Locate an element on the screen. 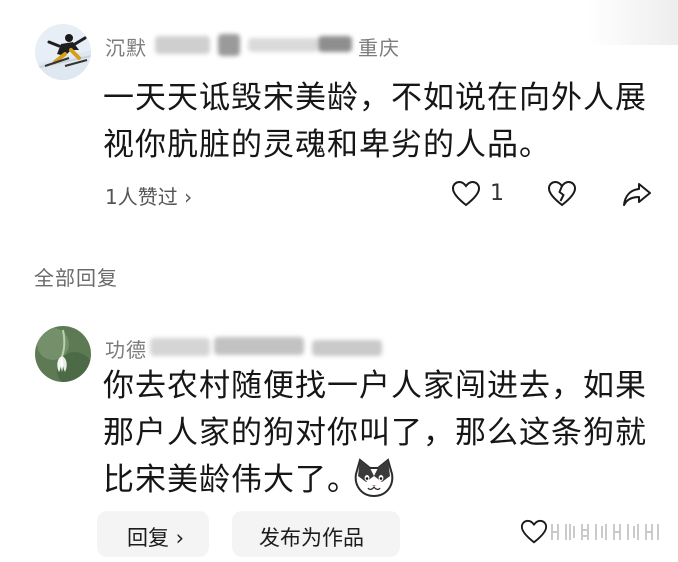 Image resolution: width=678 pixels, height=562 pixels. reply-button-label: 回复 › is located at coordinates (156, 538).